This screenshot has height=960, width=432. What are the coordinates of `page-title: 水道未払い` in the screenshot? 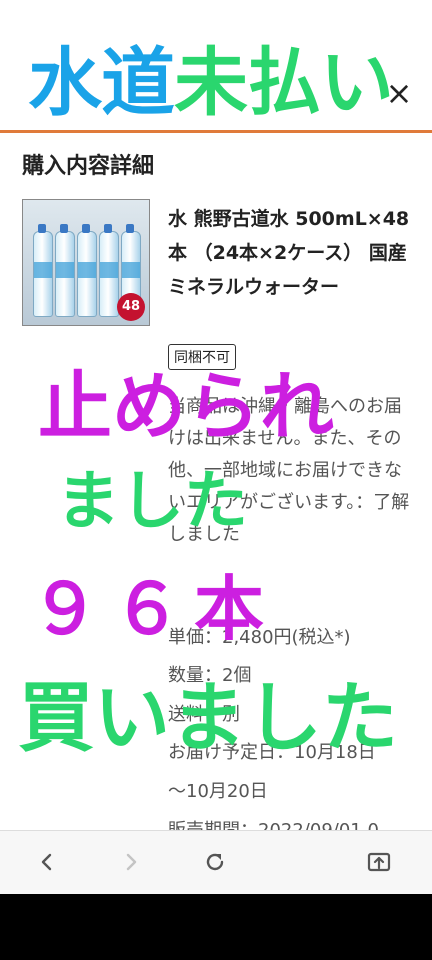 It's located at (211, 83).